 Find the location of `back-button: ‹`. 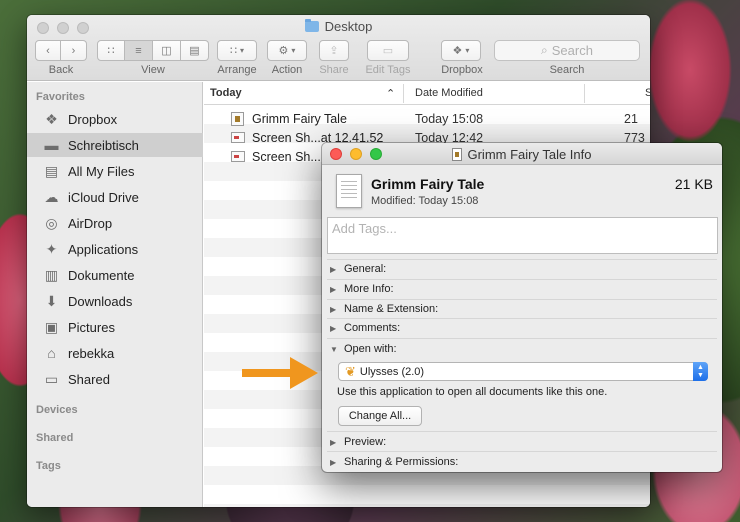

back-button: ‹ is located at coordinates (48, 50).